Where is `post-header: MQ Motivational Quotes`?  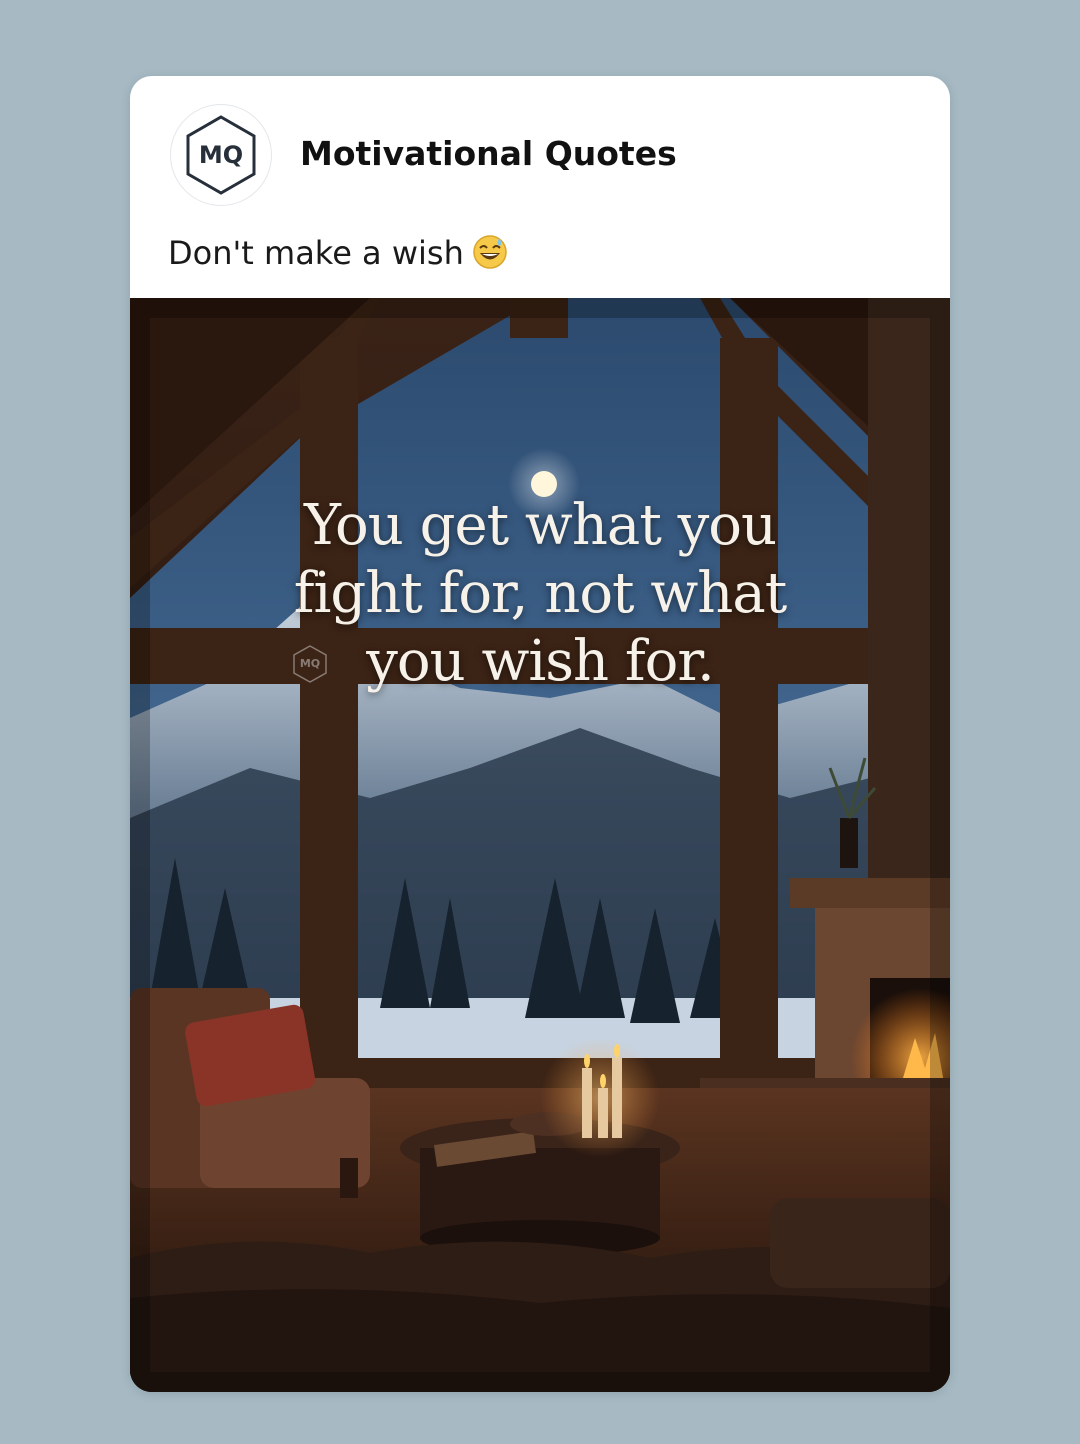 post-header: MQ Motivational Quotes is located at coordinates (540, 150).